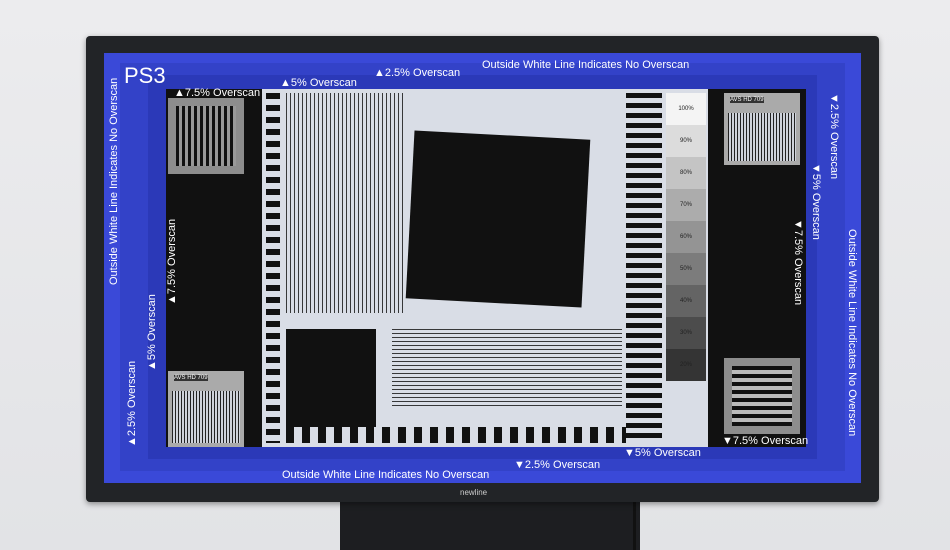 This screenshot has width=950, height=550. I want to click on right-bar-column, so click(644, 268).